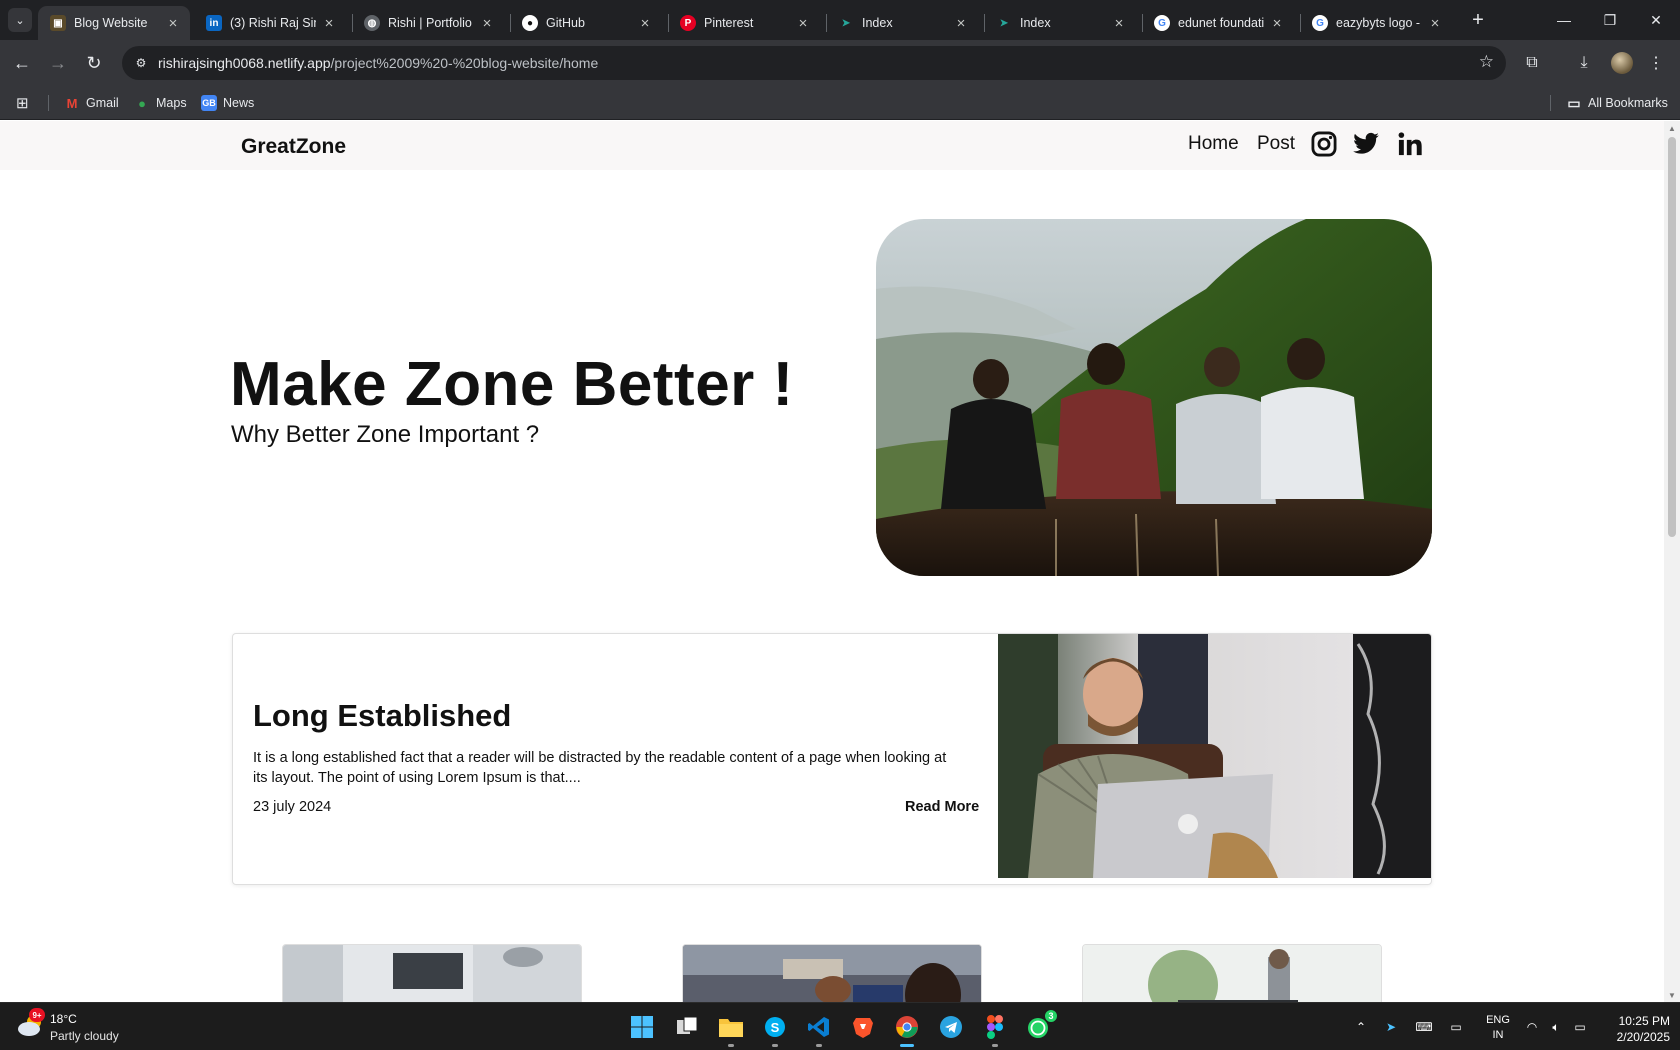 The width and height of the screenshot is (1680, 1050). I want to click on apps-grid-icon: ⊞, so click(22, 103).